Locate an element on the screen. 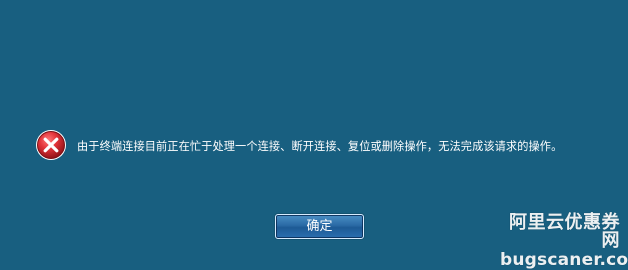 This screenshot has height=270, width=628. watermark: 阿里云优惠券网 bugscaner.com is located at coordinates (564, 241).